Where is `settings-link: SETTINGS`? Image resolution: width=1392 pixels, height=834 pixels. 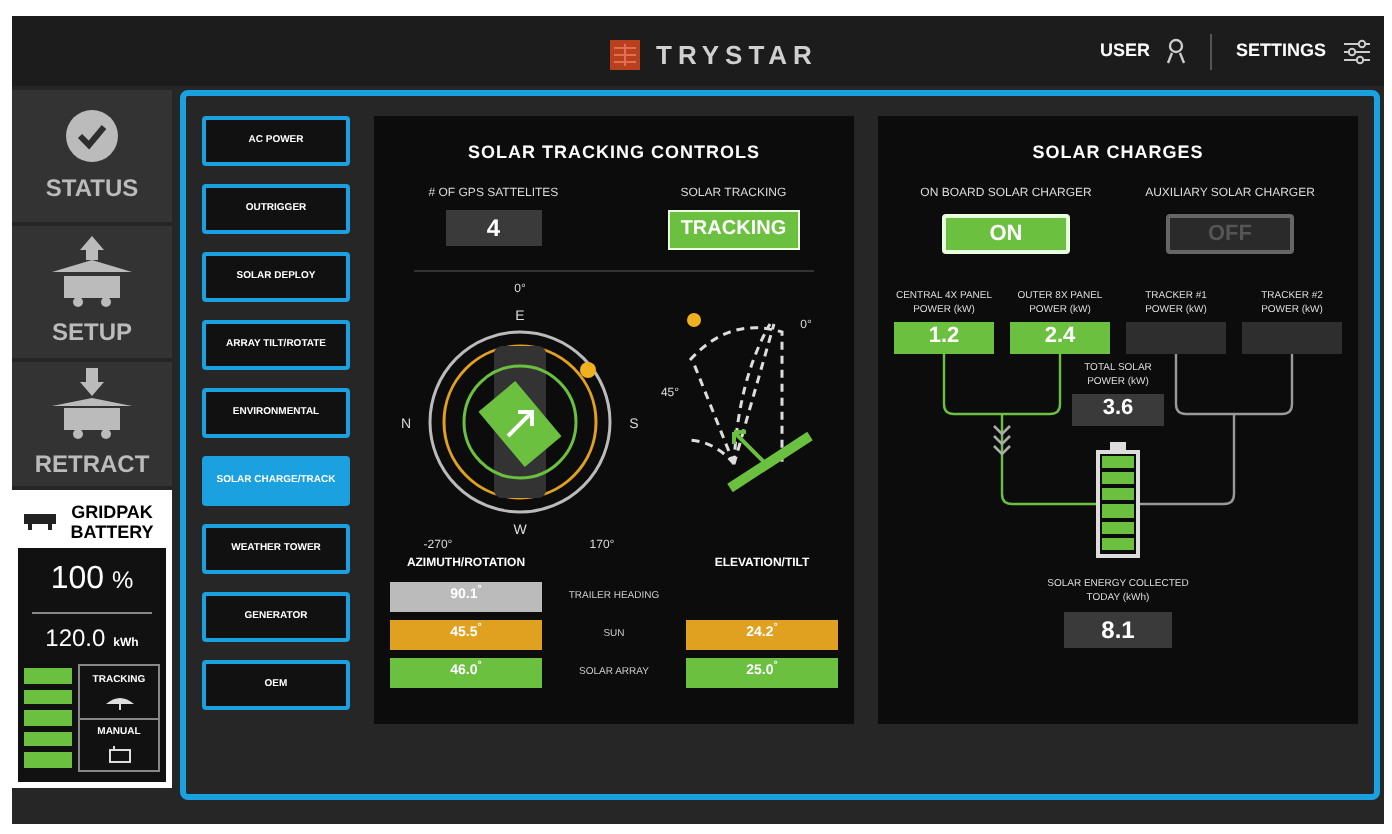 settings-link: SETTINGS is located at coordinates (1280, 51).